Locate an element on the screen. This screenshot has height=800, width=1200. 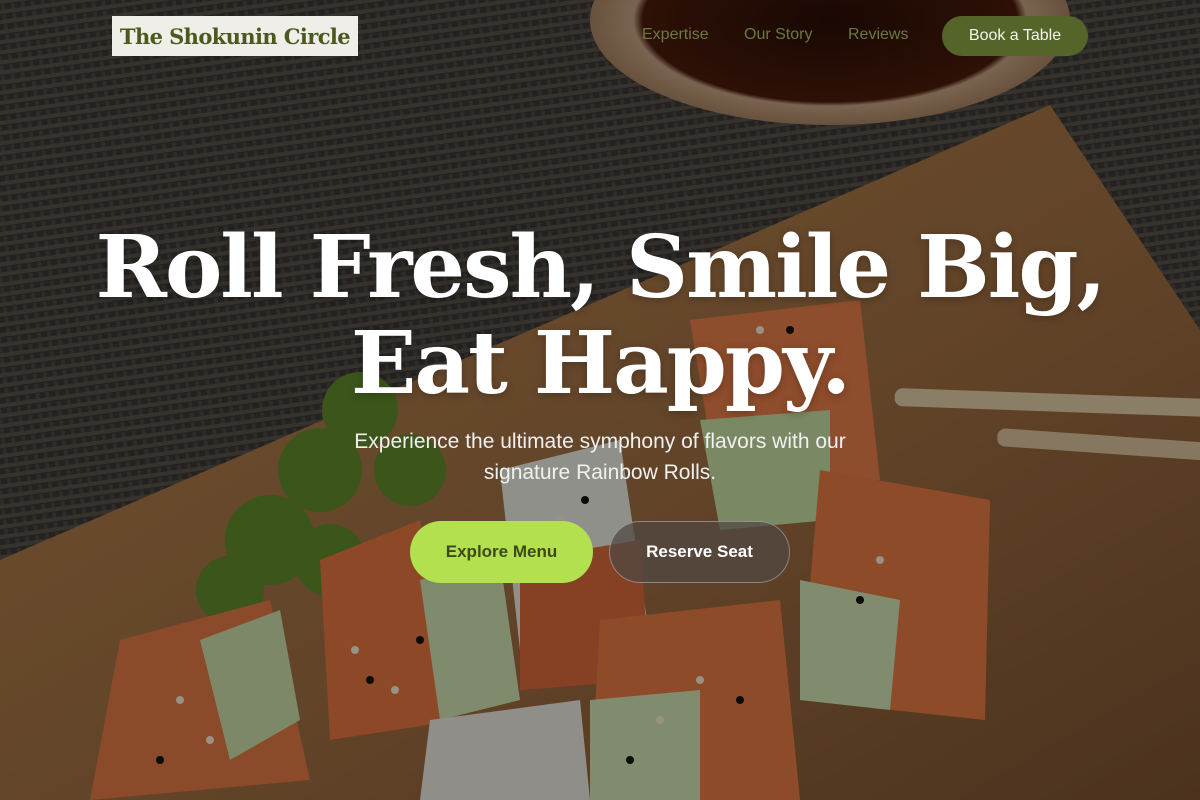
nav-link-expertise: Expertise is located at coordinates (675, 35).